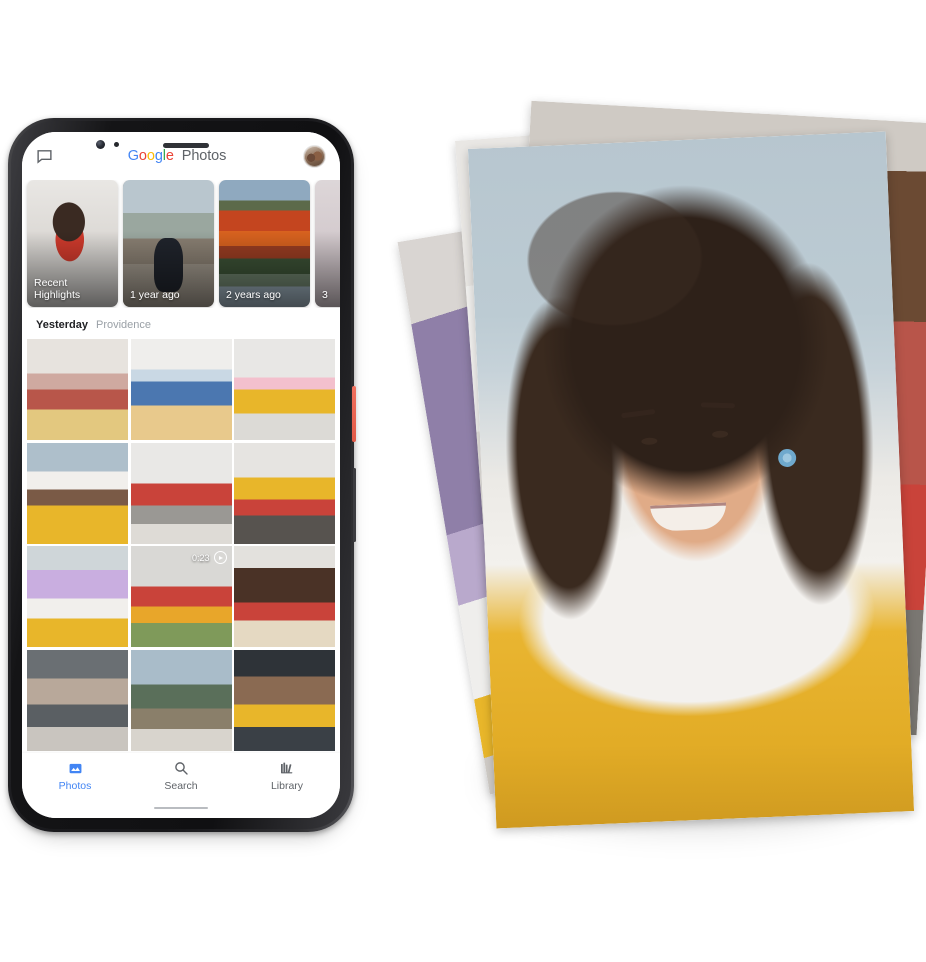  Describe the element at coordinates (327, 243) in the screenshot. I see `memory-card: 3` at that location.